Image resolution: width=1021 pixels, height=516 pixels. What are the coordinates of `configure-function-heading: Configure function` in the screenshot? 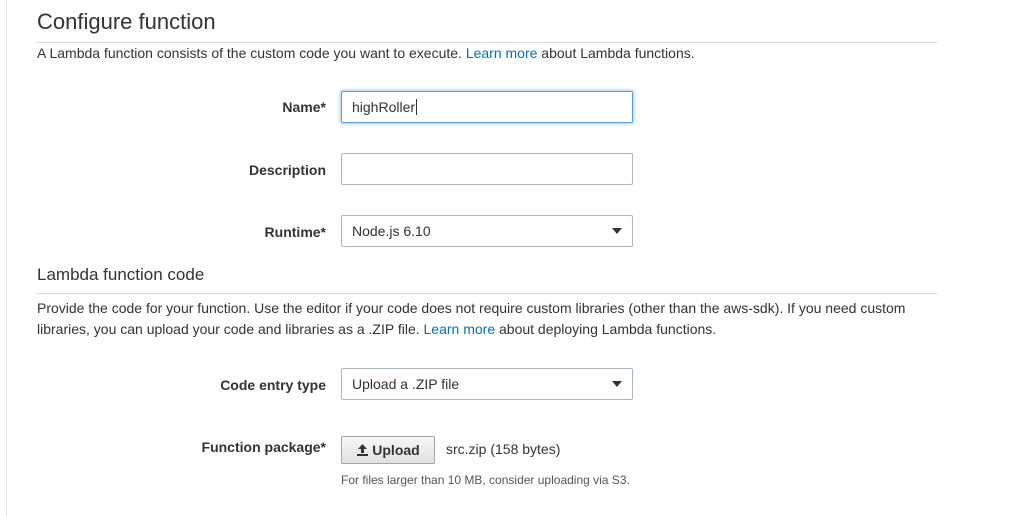 It's located at (126, 21).